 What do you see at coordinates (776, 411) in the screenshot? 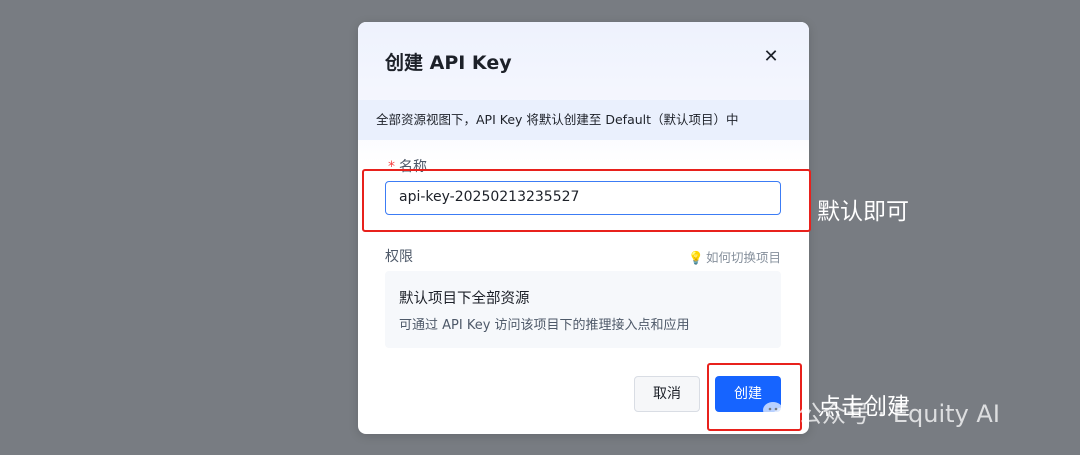
I see `wechat-icon` at bounding box center [776, 411].